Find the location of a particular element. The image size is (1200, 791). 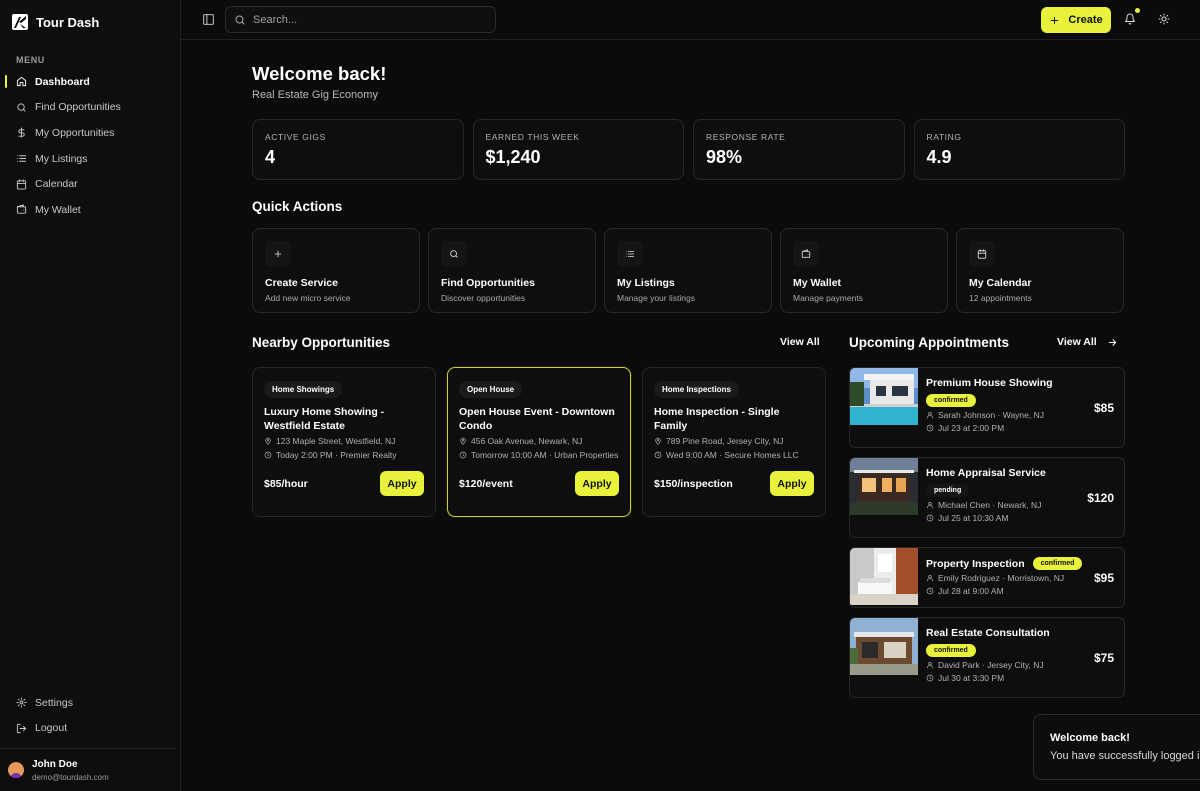

person-text: Emily Rodriguez · Morristown, NJ is located at coordinates (1001, 578).